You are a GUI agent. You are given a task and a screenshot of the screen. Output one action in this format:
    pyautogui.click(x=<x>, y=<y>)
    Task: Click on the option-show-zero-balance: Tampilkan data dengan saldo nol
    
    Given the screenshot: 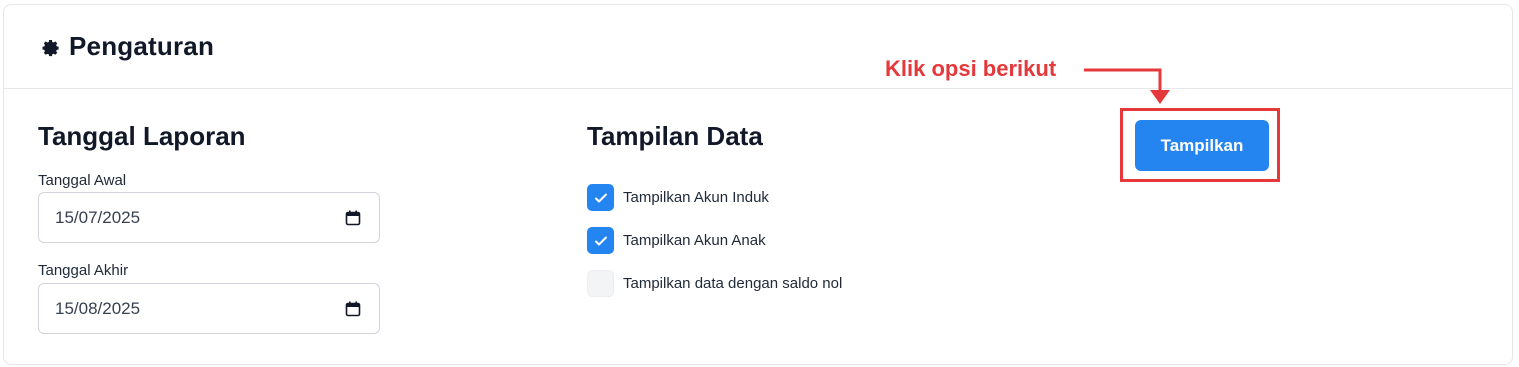 What is the action you would take?
    pyautogui.click(x=714, y=283)
    